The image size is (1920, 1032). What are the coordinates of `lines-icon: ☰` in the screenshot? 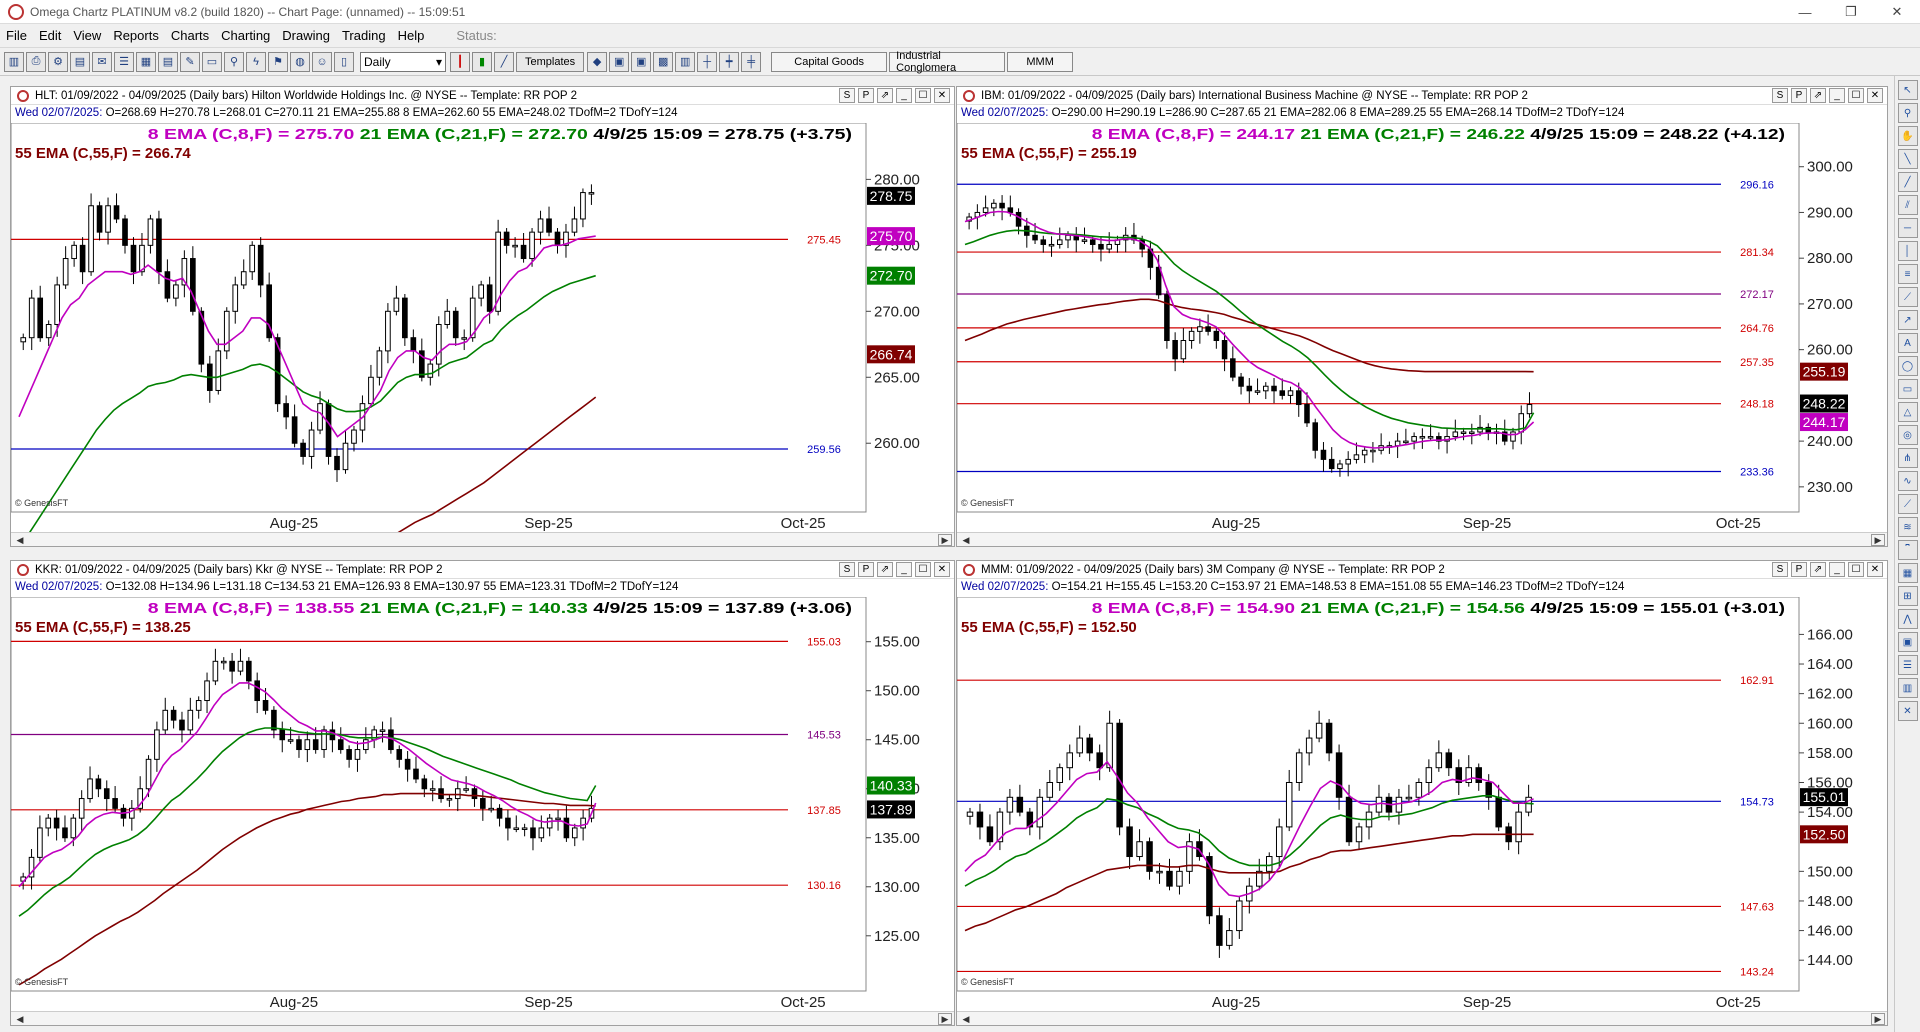 It's located at (1907, 665).